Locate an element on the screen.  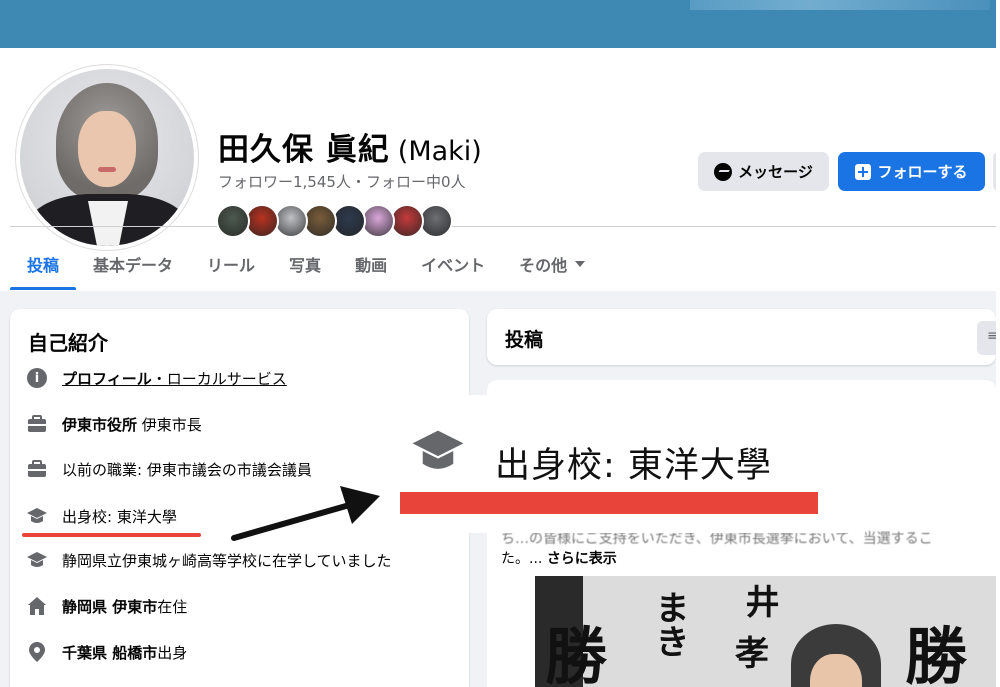
follow-button: フォローする is located at coordinates (911, 171).